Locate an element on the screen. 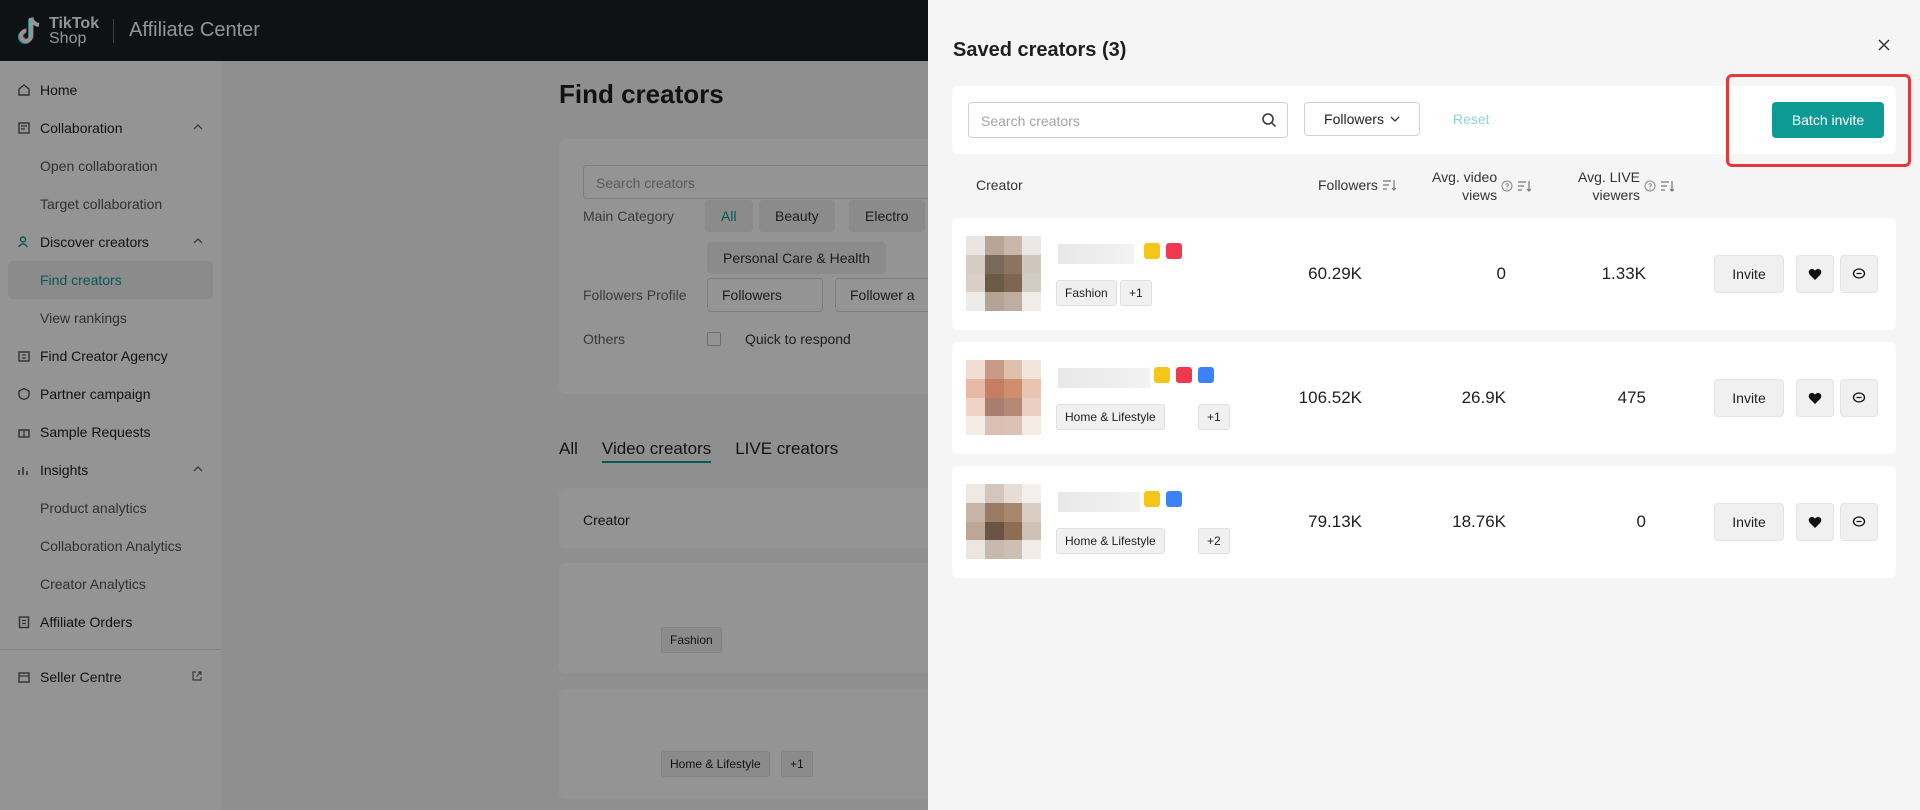 The width and height of the screenshot is (1920, 810). followers-column-header: Followers is located at coordinates (1357, 185).